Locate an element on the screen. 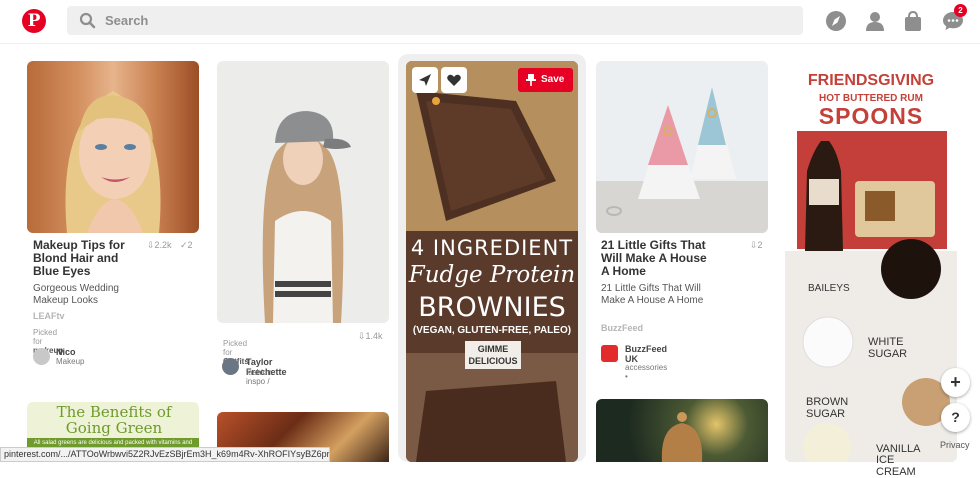 The height and width of the screenshot is (478, 980). heart-icon is located at coordinates (454, 80).